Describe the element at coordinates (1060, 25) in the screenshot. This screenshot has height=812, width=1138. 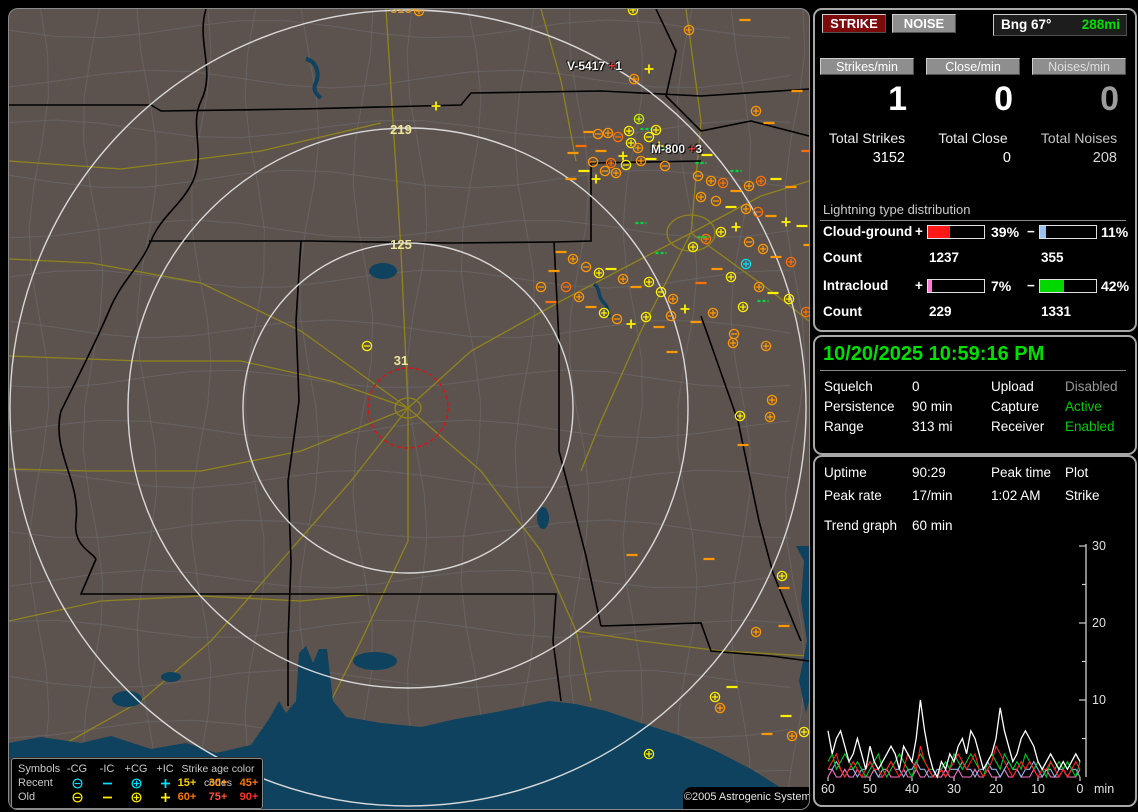
I see `bearing-display: Bng 67° 288mi` at that location.